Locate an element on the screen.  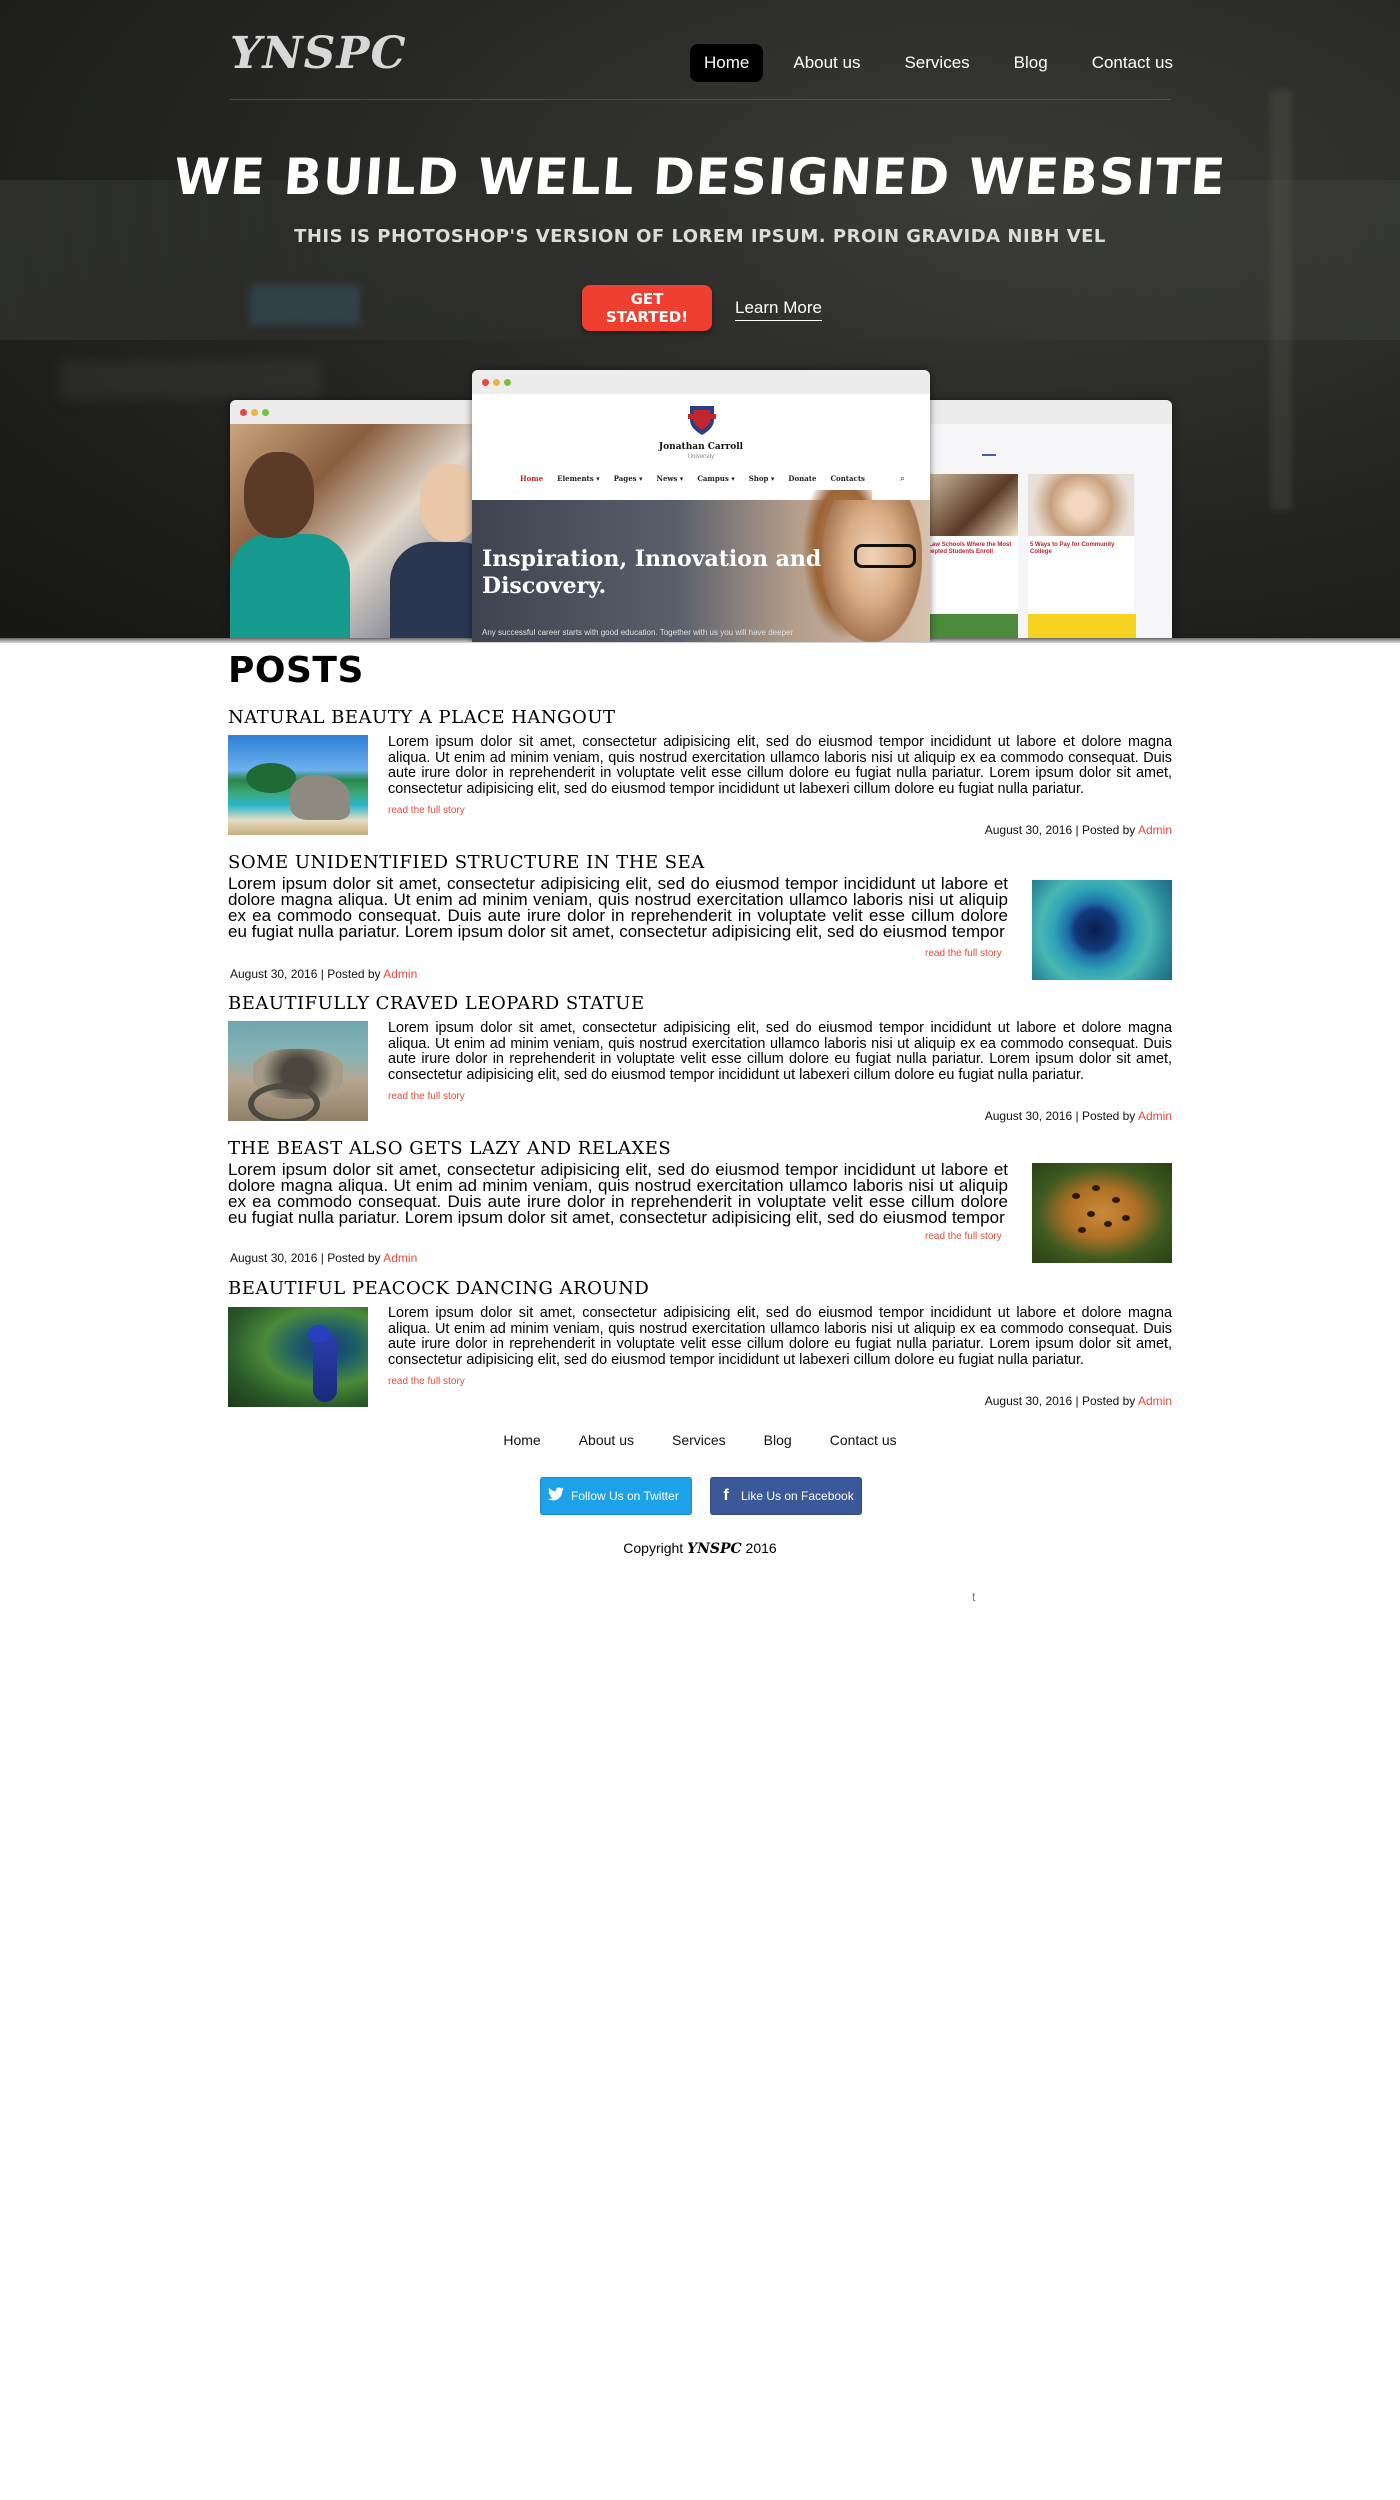
copyright-prefix: Copyright is located at coordinates (655, 1548).